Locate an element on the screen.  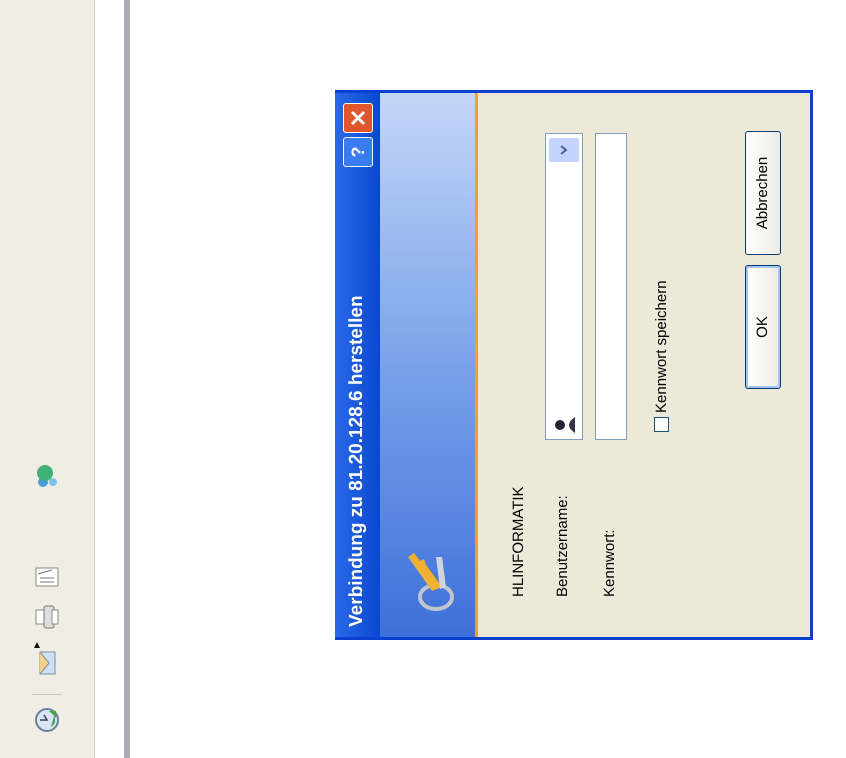
dialog-button: OK is located at coordinates (763, 327).